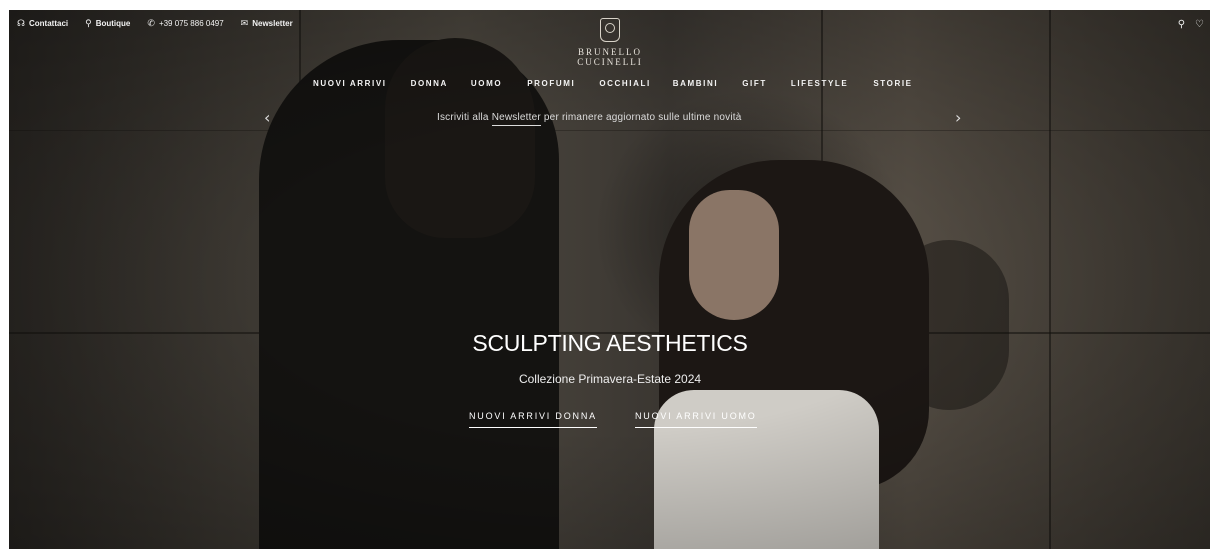  What do you see at coordinates (696, 419) in the screenshot?
I see `cta-nuovi-arrivi-uomo: NUOVI ARRIVI UOMO` at bounding box center [696, 419].